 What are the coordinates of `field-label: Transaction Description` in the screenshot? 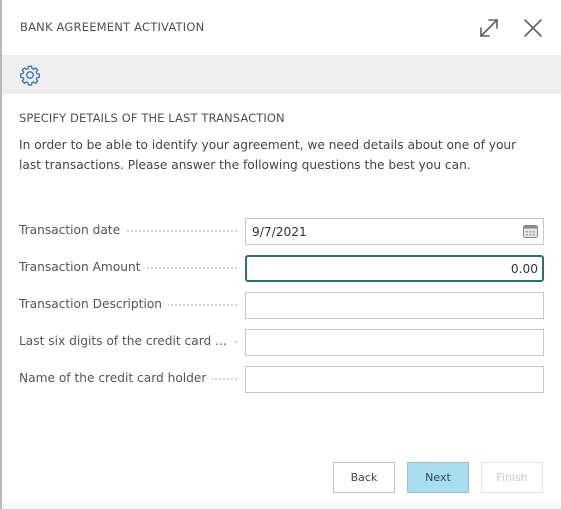 It's located at (130, 304).